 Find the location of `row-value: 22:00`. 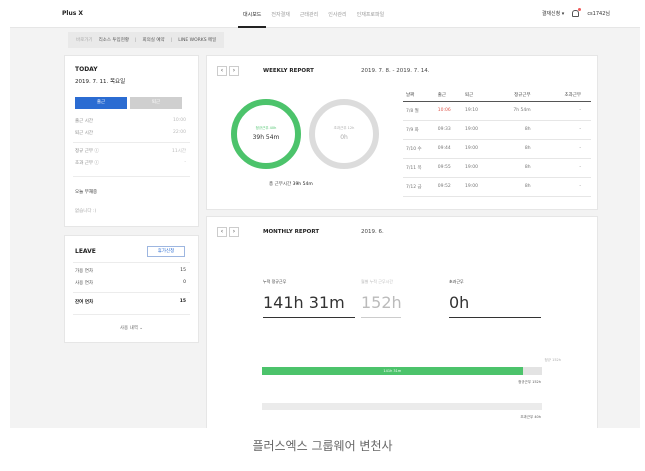

row-value: 22:00 is located at coordinates (179, 132).